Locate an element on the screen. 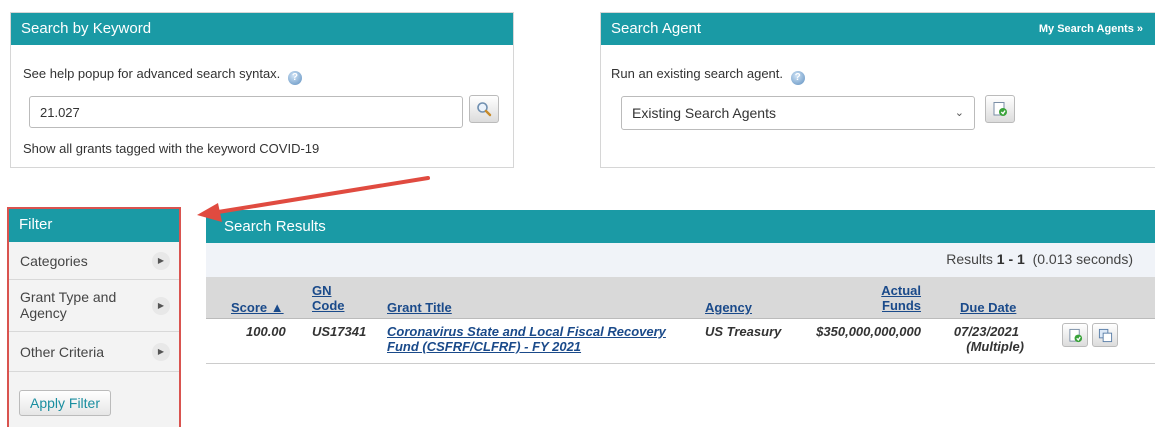 This screenshot has width=1155, height=427. apply-filter-button: Apply Filter is located at coordinates (65, 403).